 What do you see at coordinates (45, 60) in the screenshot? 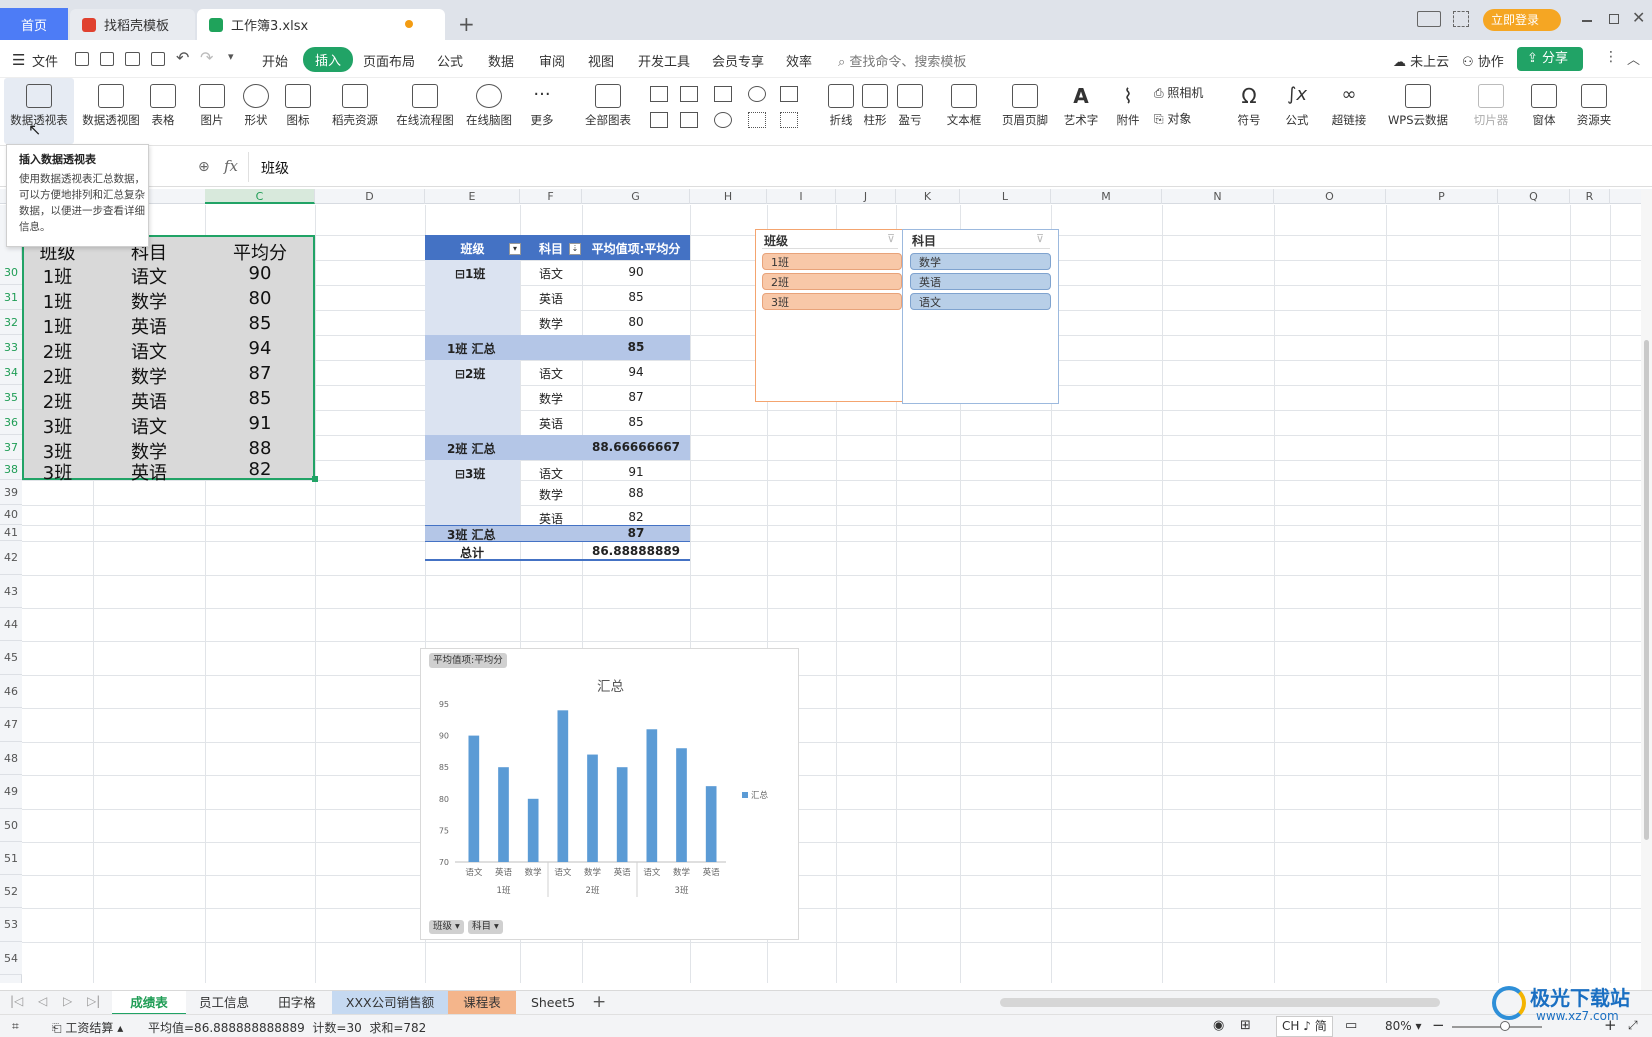
I see `menu-file: 文件` at bounding box center [45, 60].